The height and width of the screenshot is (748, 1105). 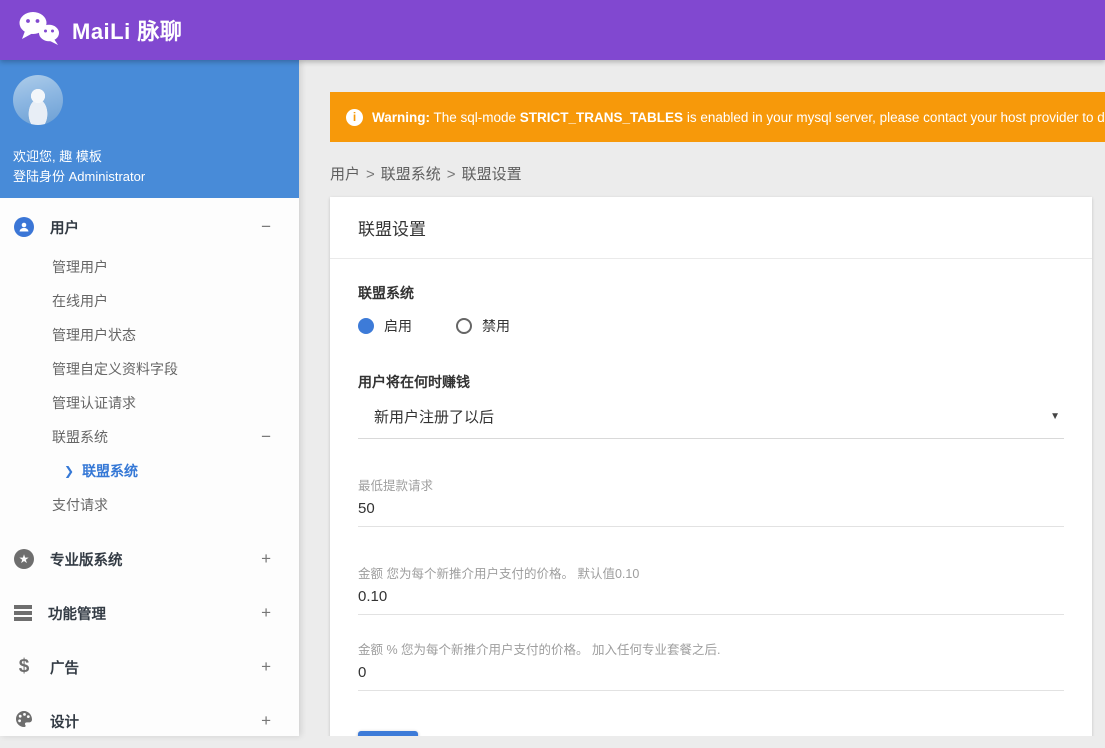 I want to click on sidebar-item-custom-fields: 管理自定义资料字段, so click(x=149, y=369).